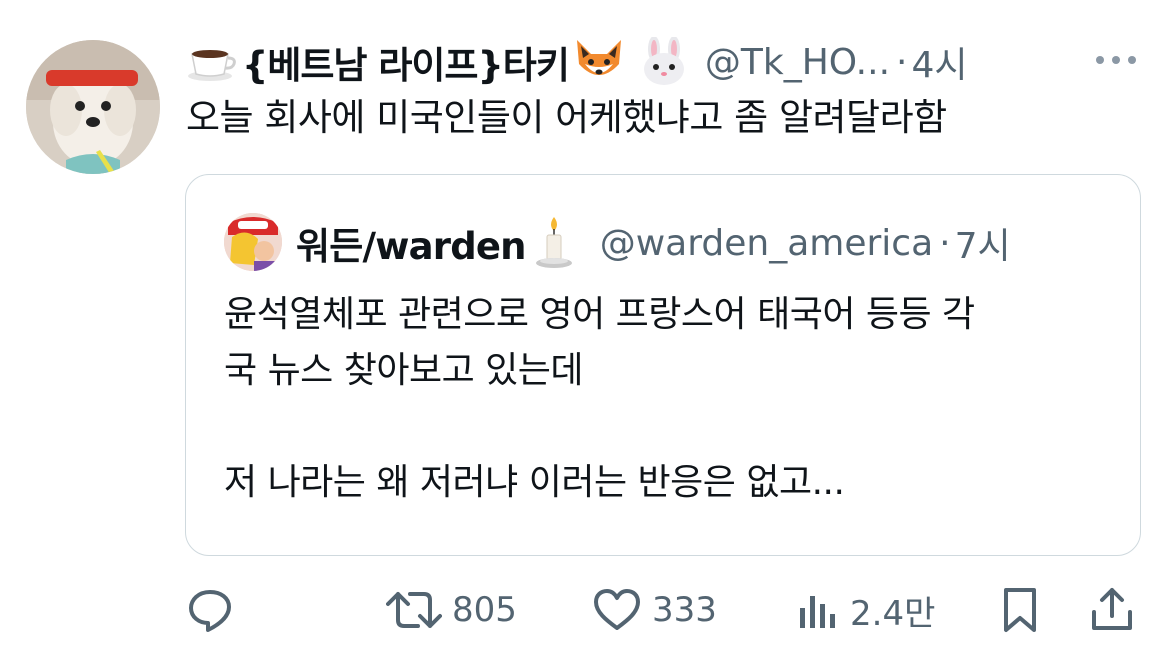 This screenshot has width=1170, height=658. Describe the element at coordinates (939, 62) in the screenshot. I see `tweet-time: 4시` at that location.